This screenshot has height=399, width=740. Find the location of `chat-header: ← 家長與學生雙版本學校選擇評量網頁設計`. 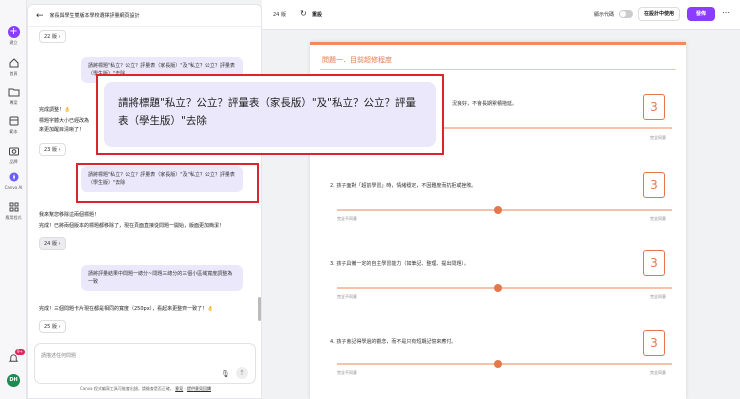

chat-header: ← 家長與學生雙版本學校選擇評量網頁設計 is located at coordinates (144, 16).